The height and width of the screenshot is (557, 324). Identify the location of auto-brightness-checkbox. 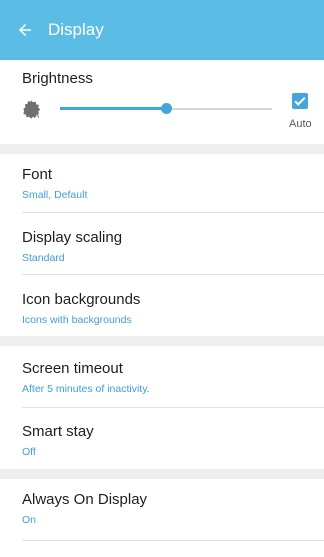
(300, 101).